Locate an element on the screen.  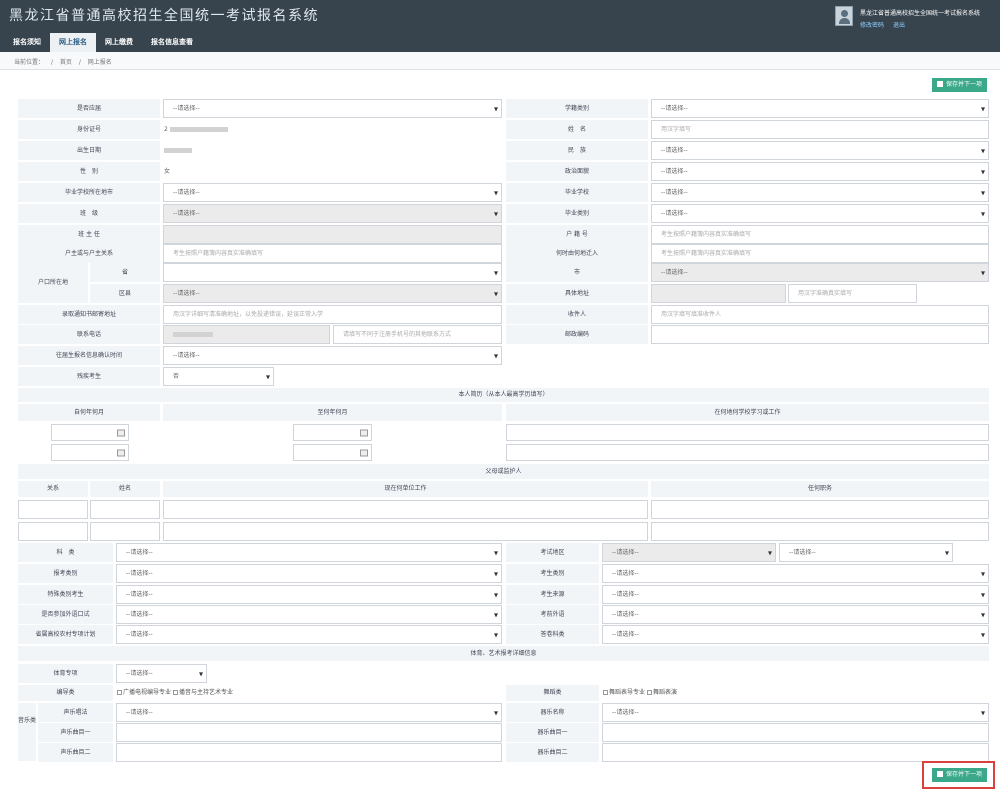
student-status-select: --请选择-- is located at coordinates (820, 108).